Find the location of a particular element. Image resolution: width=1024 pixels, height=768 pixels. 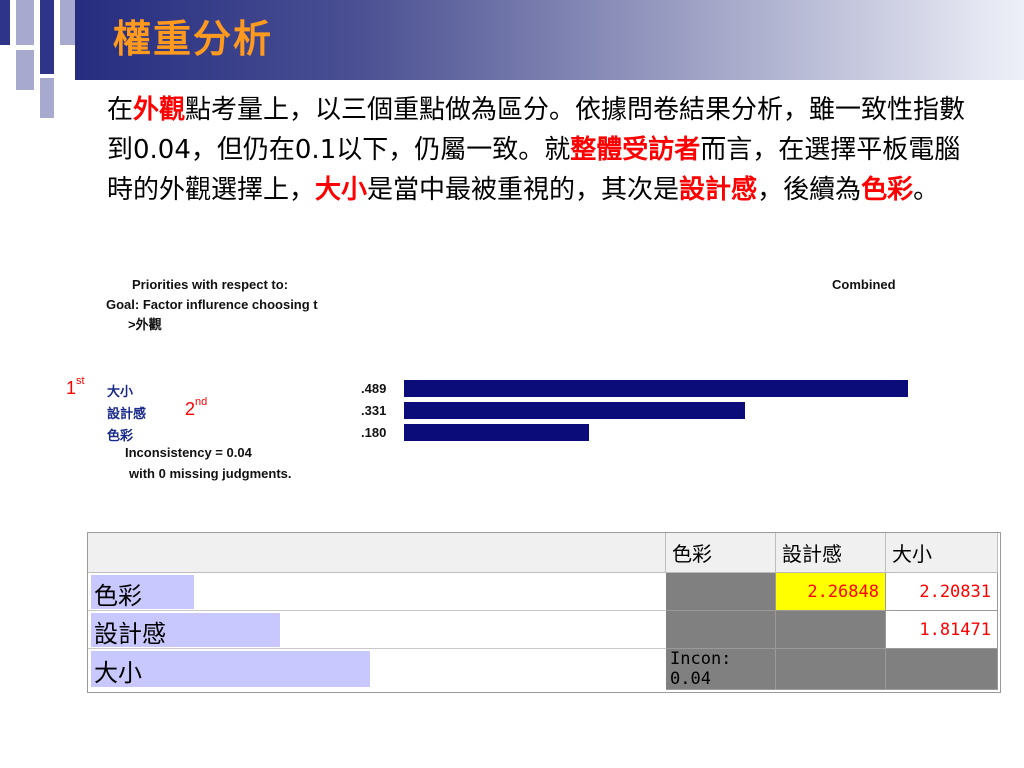

matrix-column-header: 大小 is located at coordinates (942, 553).